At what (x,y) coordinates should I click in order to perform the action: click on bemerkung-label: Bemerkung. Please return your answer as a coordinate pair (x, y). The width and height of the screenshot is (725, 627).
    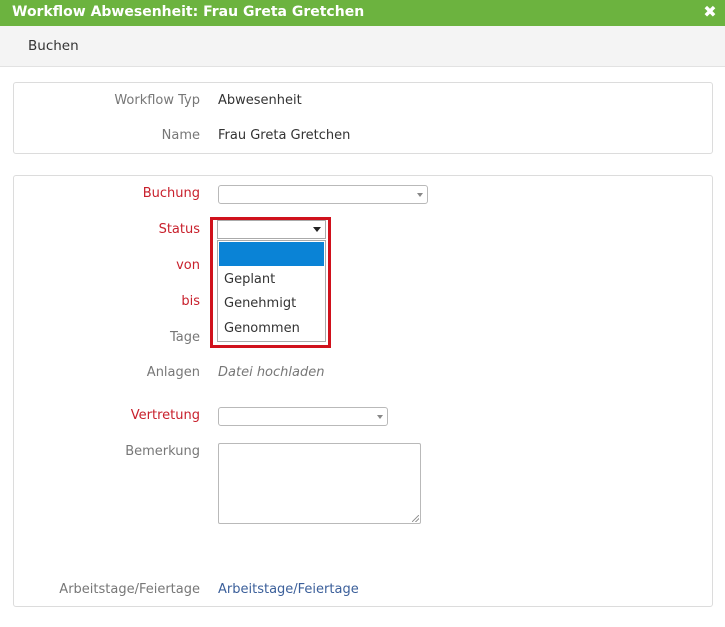
    Looking at the image, I should click on (162, 451).